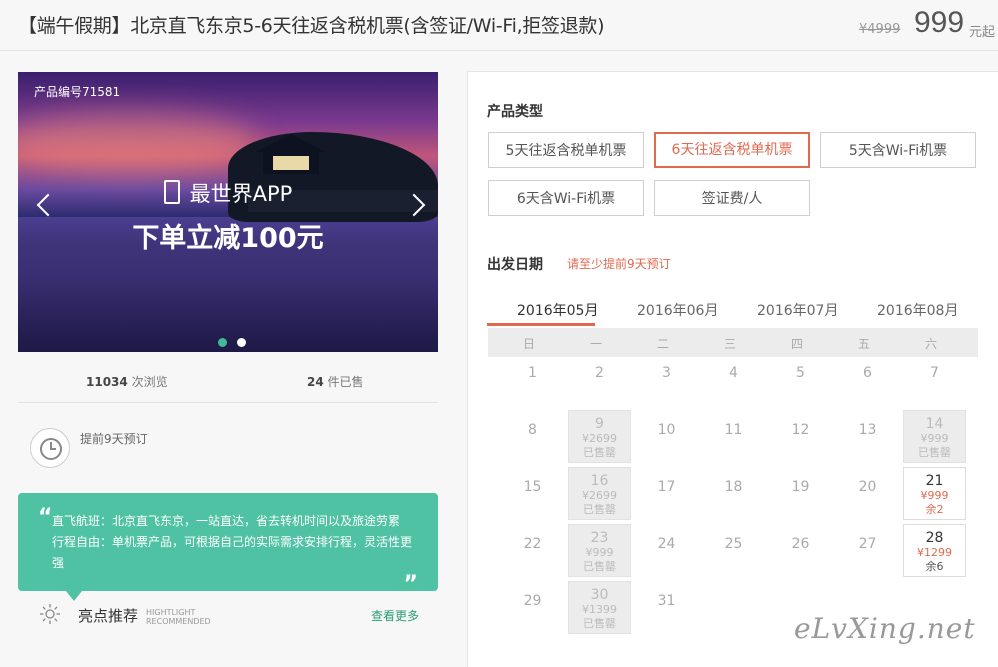  What do you see at coordinates (566, 150) in the screenshot?
I see `product-type-option: 5天往返含税单机票` at bounding box center [566, 150].